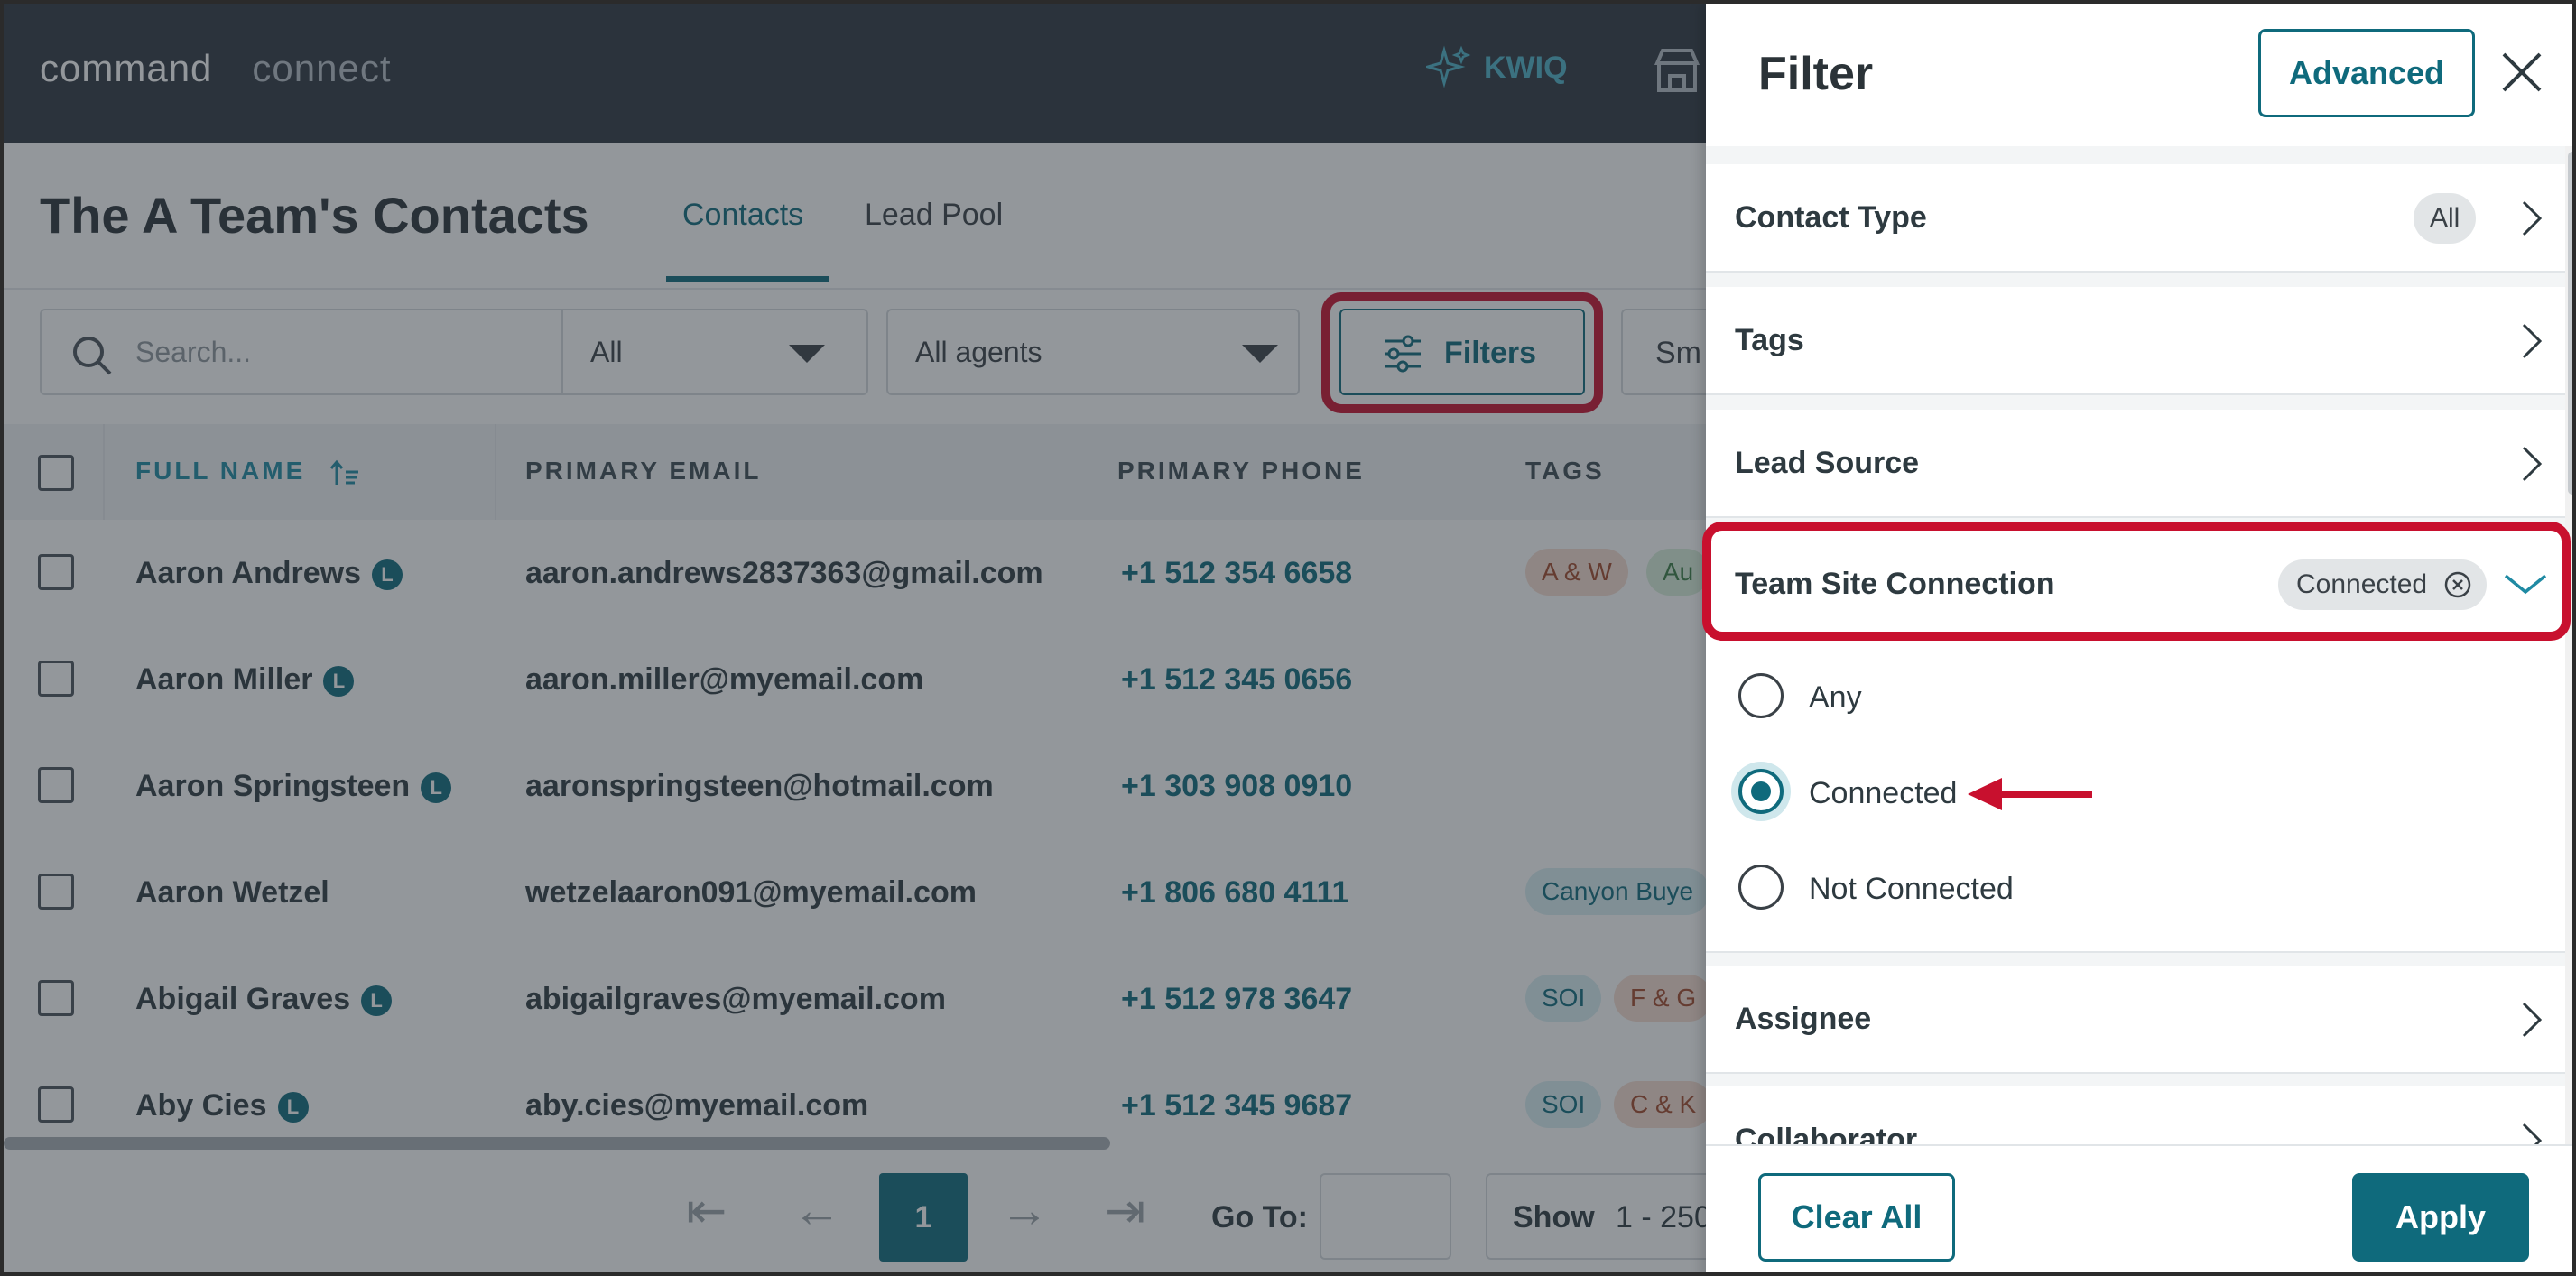  I want to click on arrow-left-icon, so click(2030, 794).